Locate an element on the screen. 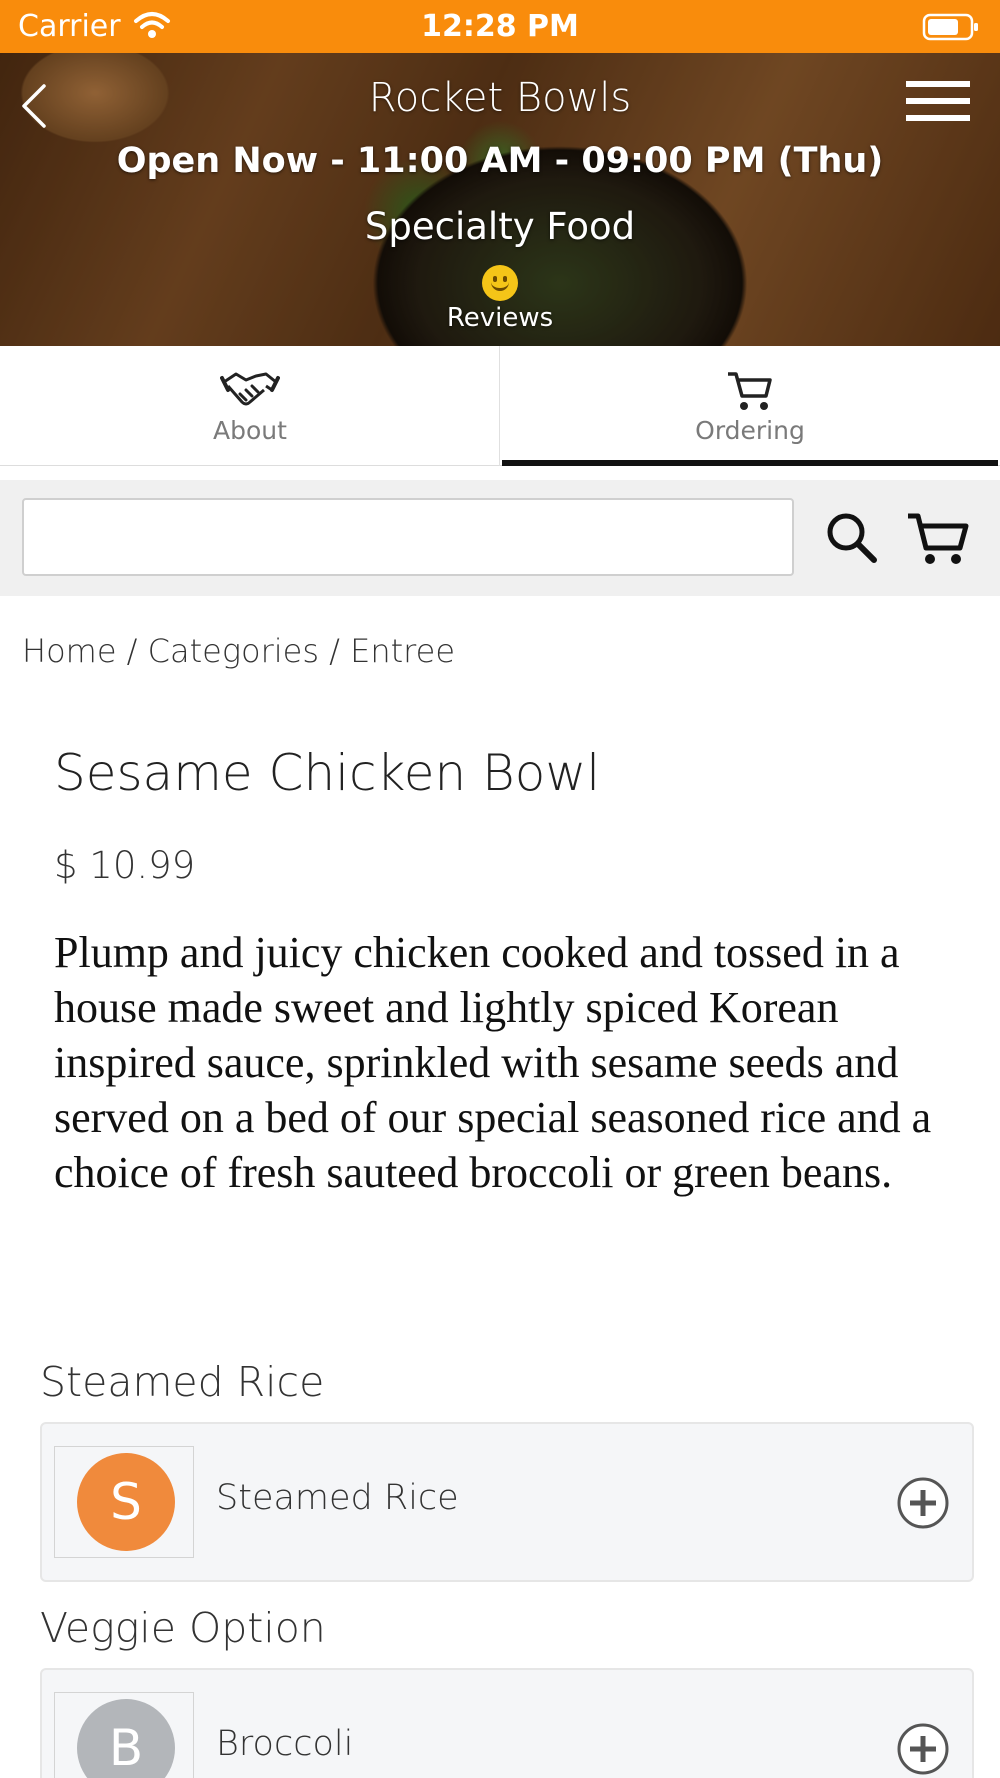 This screenshot has height=1778, width=1000. tab-bar: About Ordering is located at coordinates (500, 406).